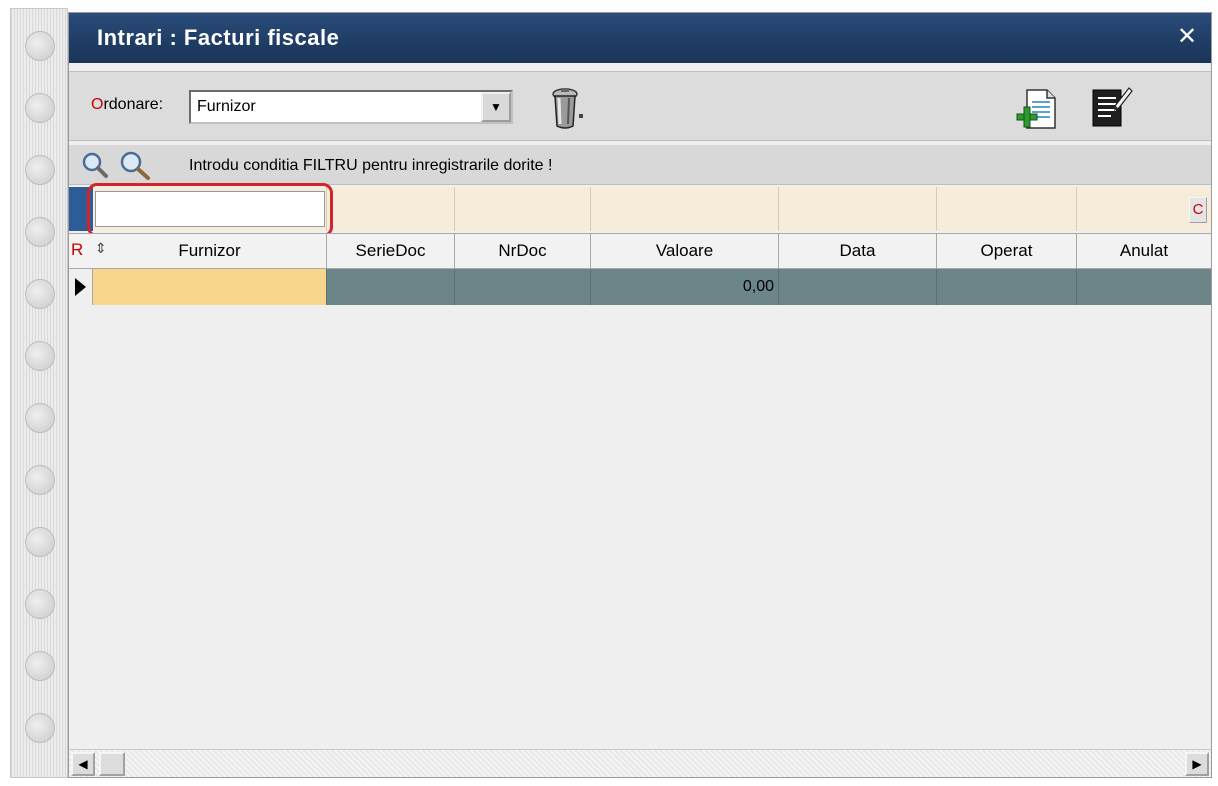 This screenshot has width=1218, height=786. What do you see at coordinates (135, 166) in the screenshot?
I see `search-advanced-icon` at bounding box center [135, 166].